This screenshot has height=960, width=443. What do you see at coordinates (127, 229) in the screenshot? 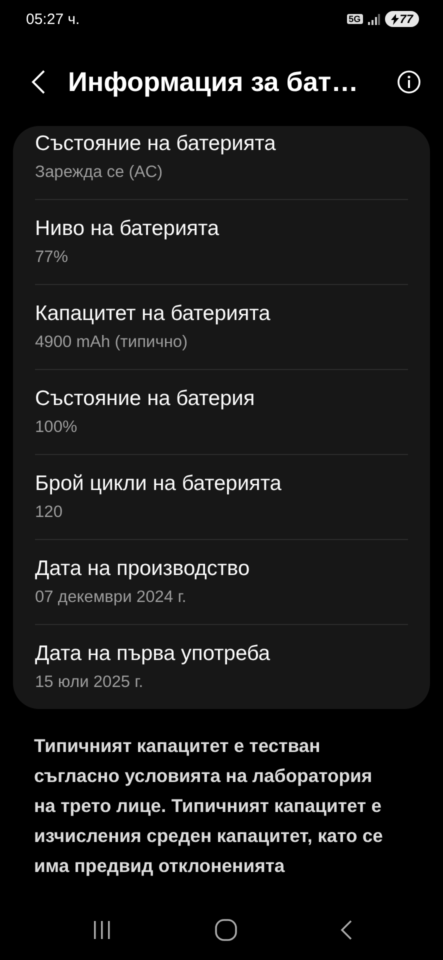
I see `item-title: Ниво на батерията` at bounding box center [127, 229].